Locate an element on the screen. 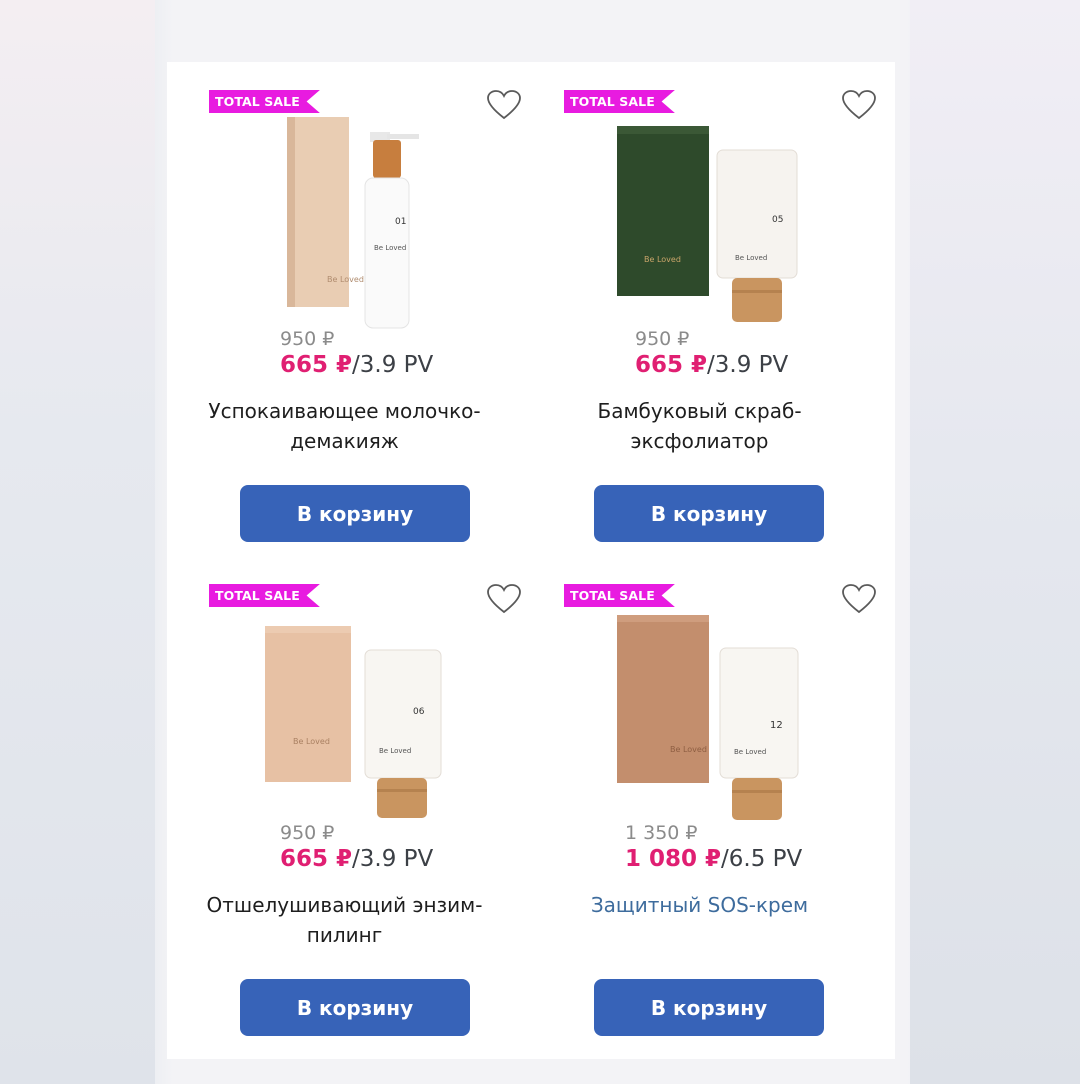  product-title: Отшелушивающий энзим-пилинг is located at coordinates (344, 920).